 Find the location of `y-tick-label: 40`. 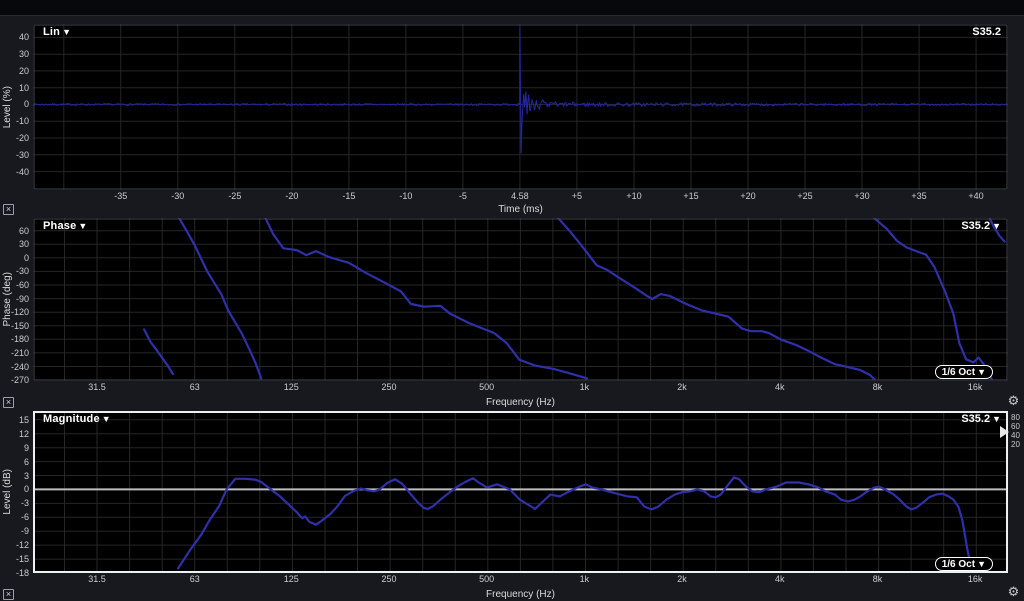

y-tick-label: 40 is located at coordinates (23, 37).